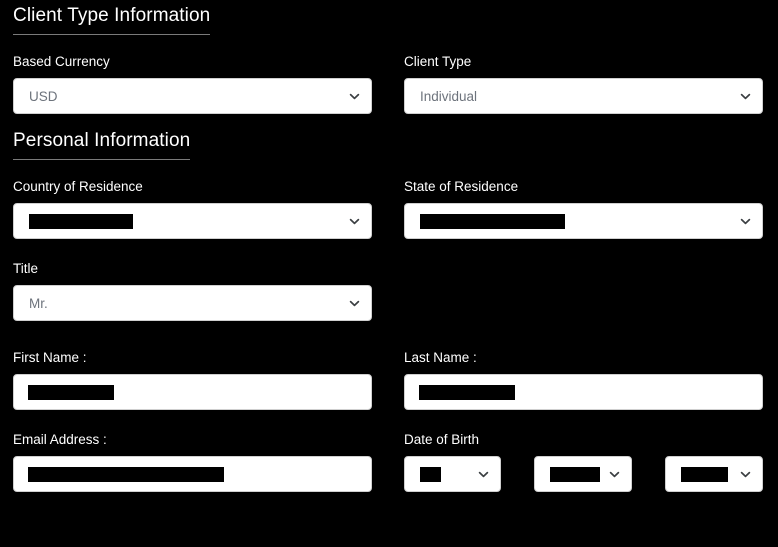 The width and height of the screenshot is (778, 547). I want to click on field-first-name: First Name :, so click(192, 380).